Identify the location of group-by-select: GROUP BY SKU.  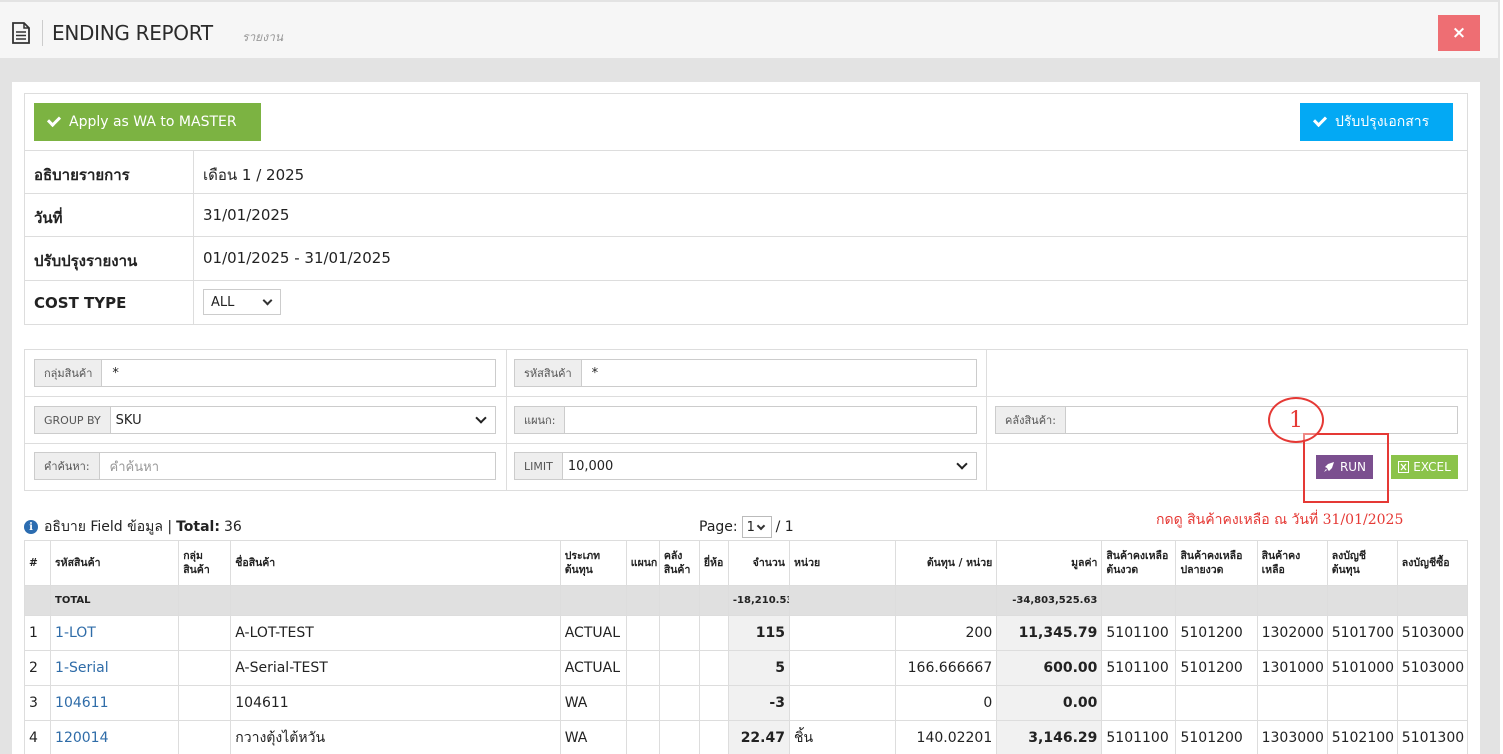
(265, 420).